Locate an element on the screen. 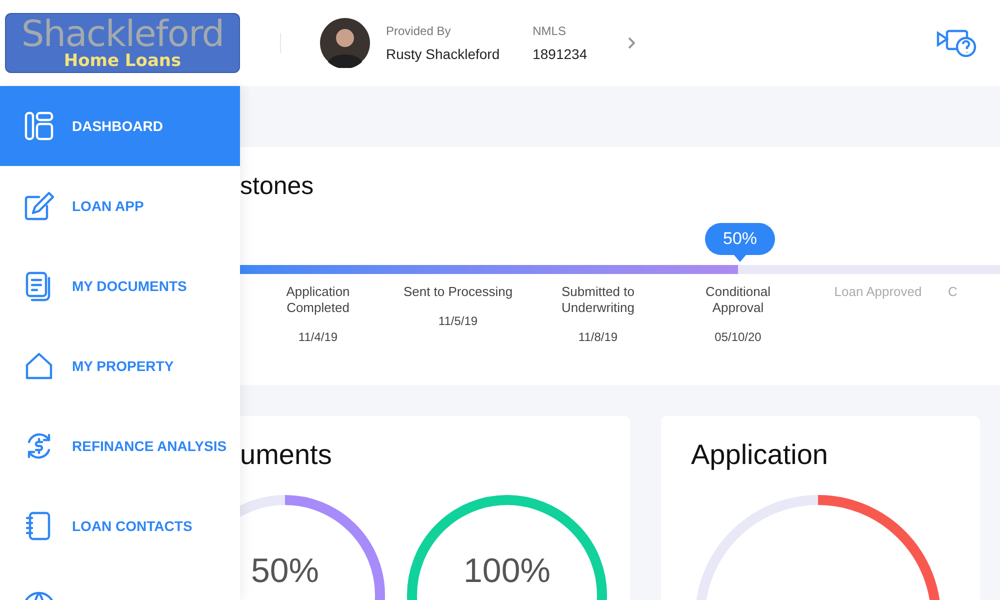  card-title: Application is located at coordinates (760, 455).